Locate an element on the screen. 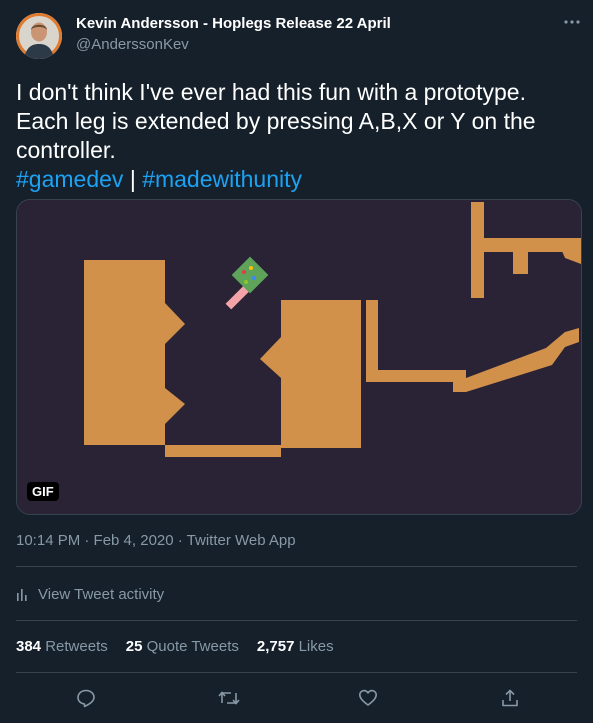 This screenshot has height=723, width=593. activity-chart-icon is located at coordinates (23, 594).